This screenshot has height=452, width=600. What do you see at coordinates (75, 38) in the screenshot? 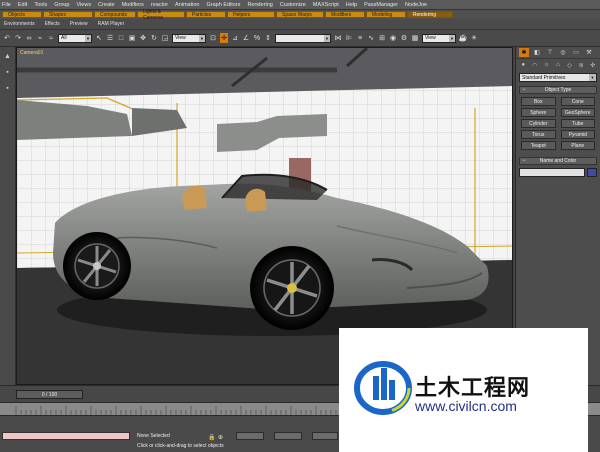
I see `selection-filter-dropdown: All ▼` at bounding box center [75, 38].